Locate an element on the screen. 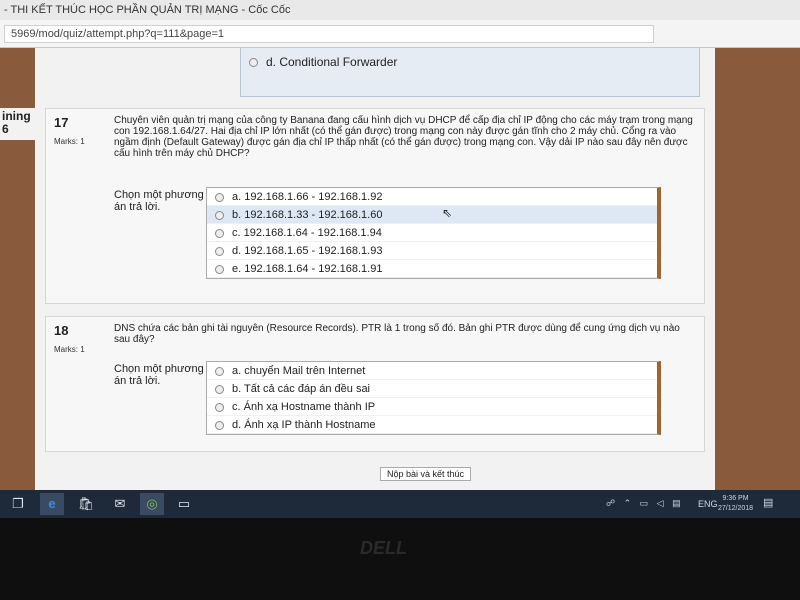 The image size is (800, 600). answer-option-b: b. Tất cả các đáp án đều sai is located at coordinates (432, 389).